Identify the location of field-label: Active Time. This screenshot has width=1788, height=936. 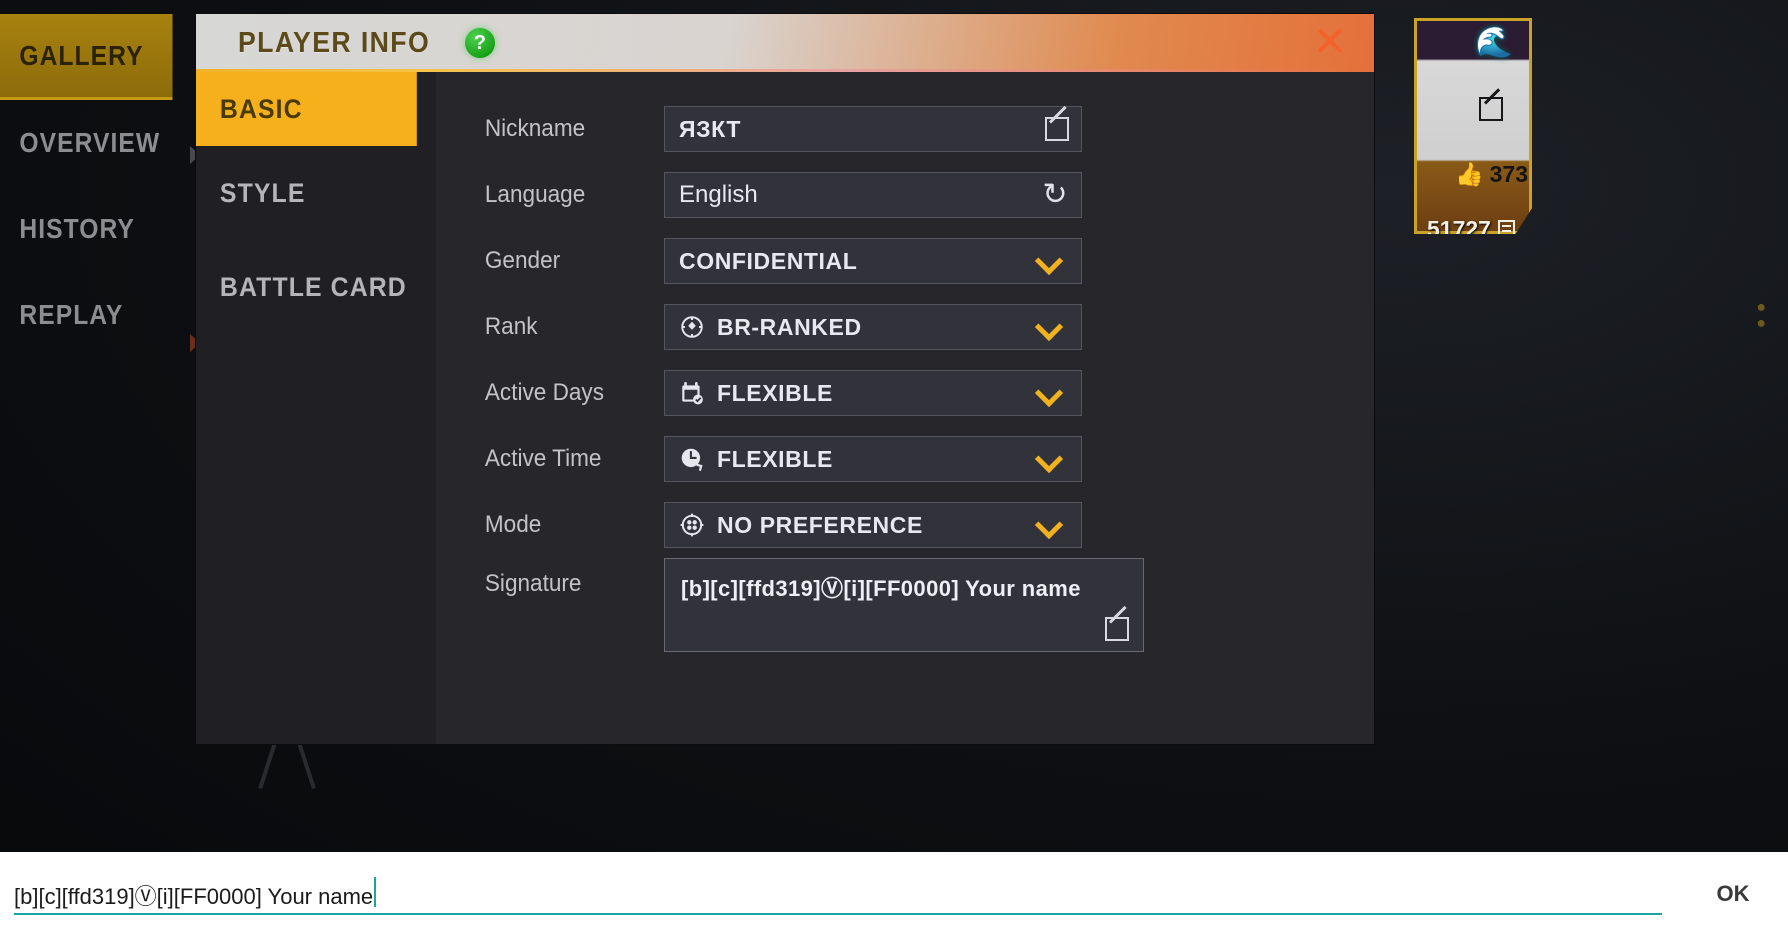
(543, 458).